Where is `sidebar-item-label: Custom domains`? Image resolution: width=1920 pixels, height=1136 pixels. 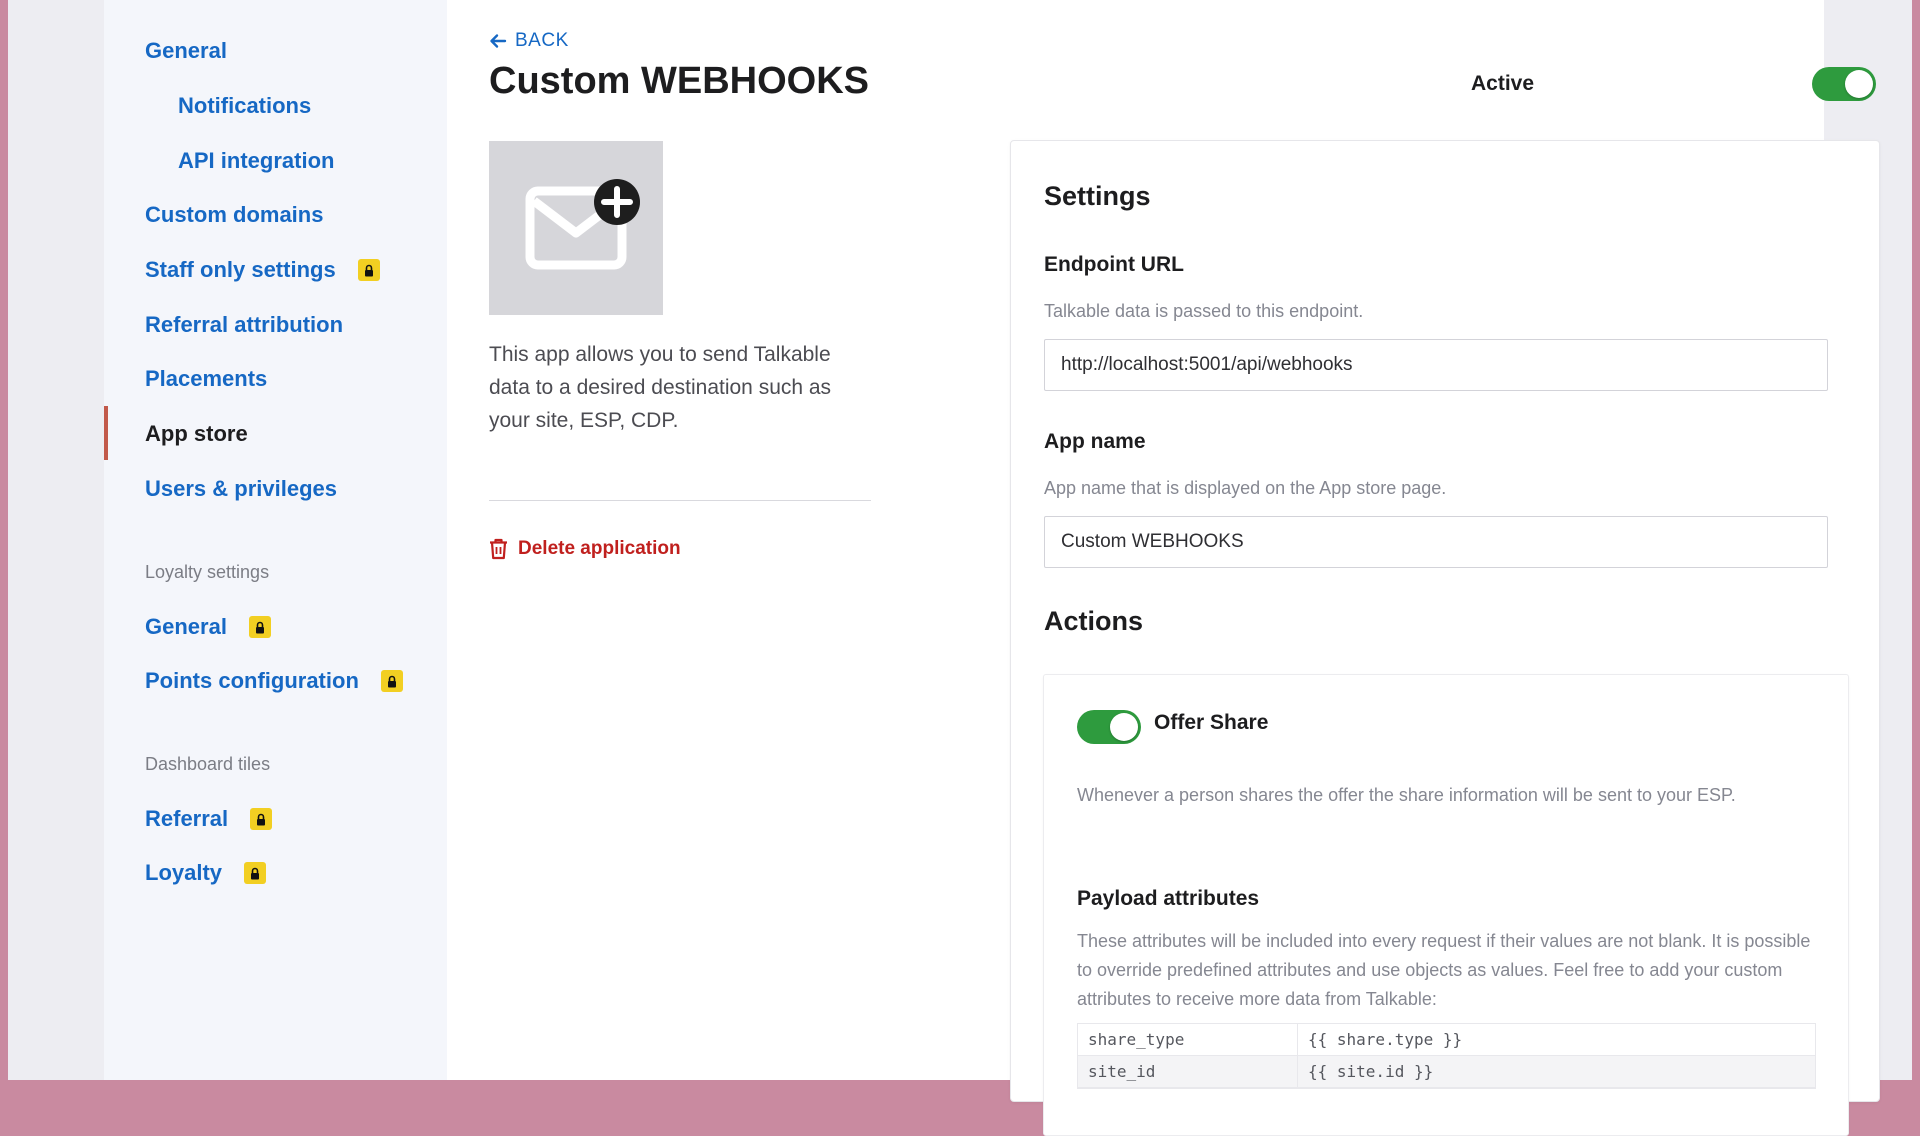 sidebar-item-label: Custom domains is located at coordinates (234, 214).